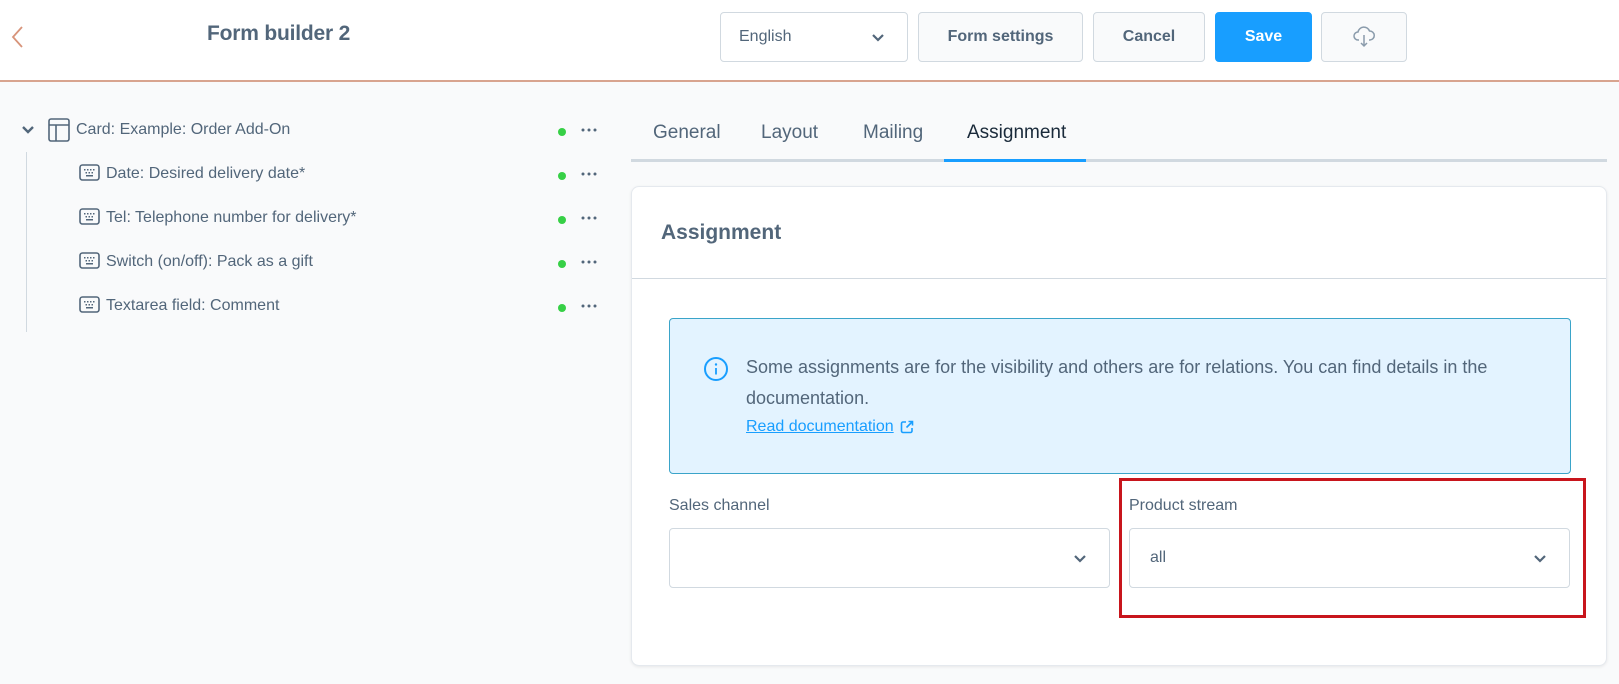  I want to click on active-tab-indicator, so click(1015, 160).